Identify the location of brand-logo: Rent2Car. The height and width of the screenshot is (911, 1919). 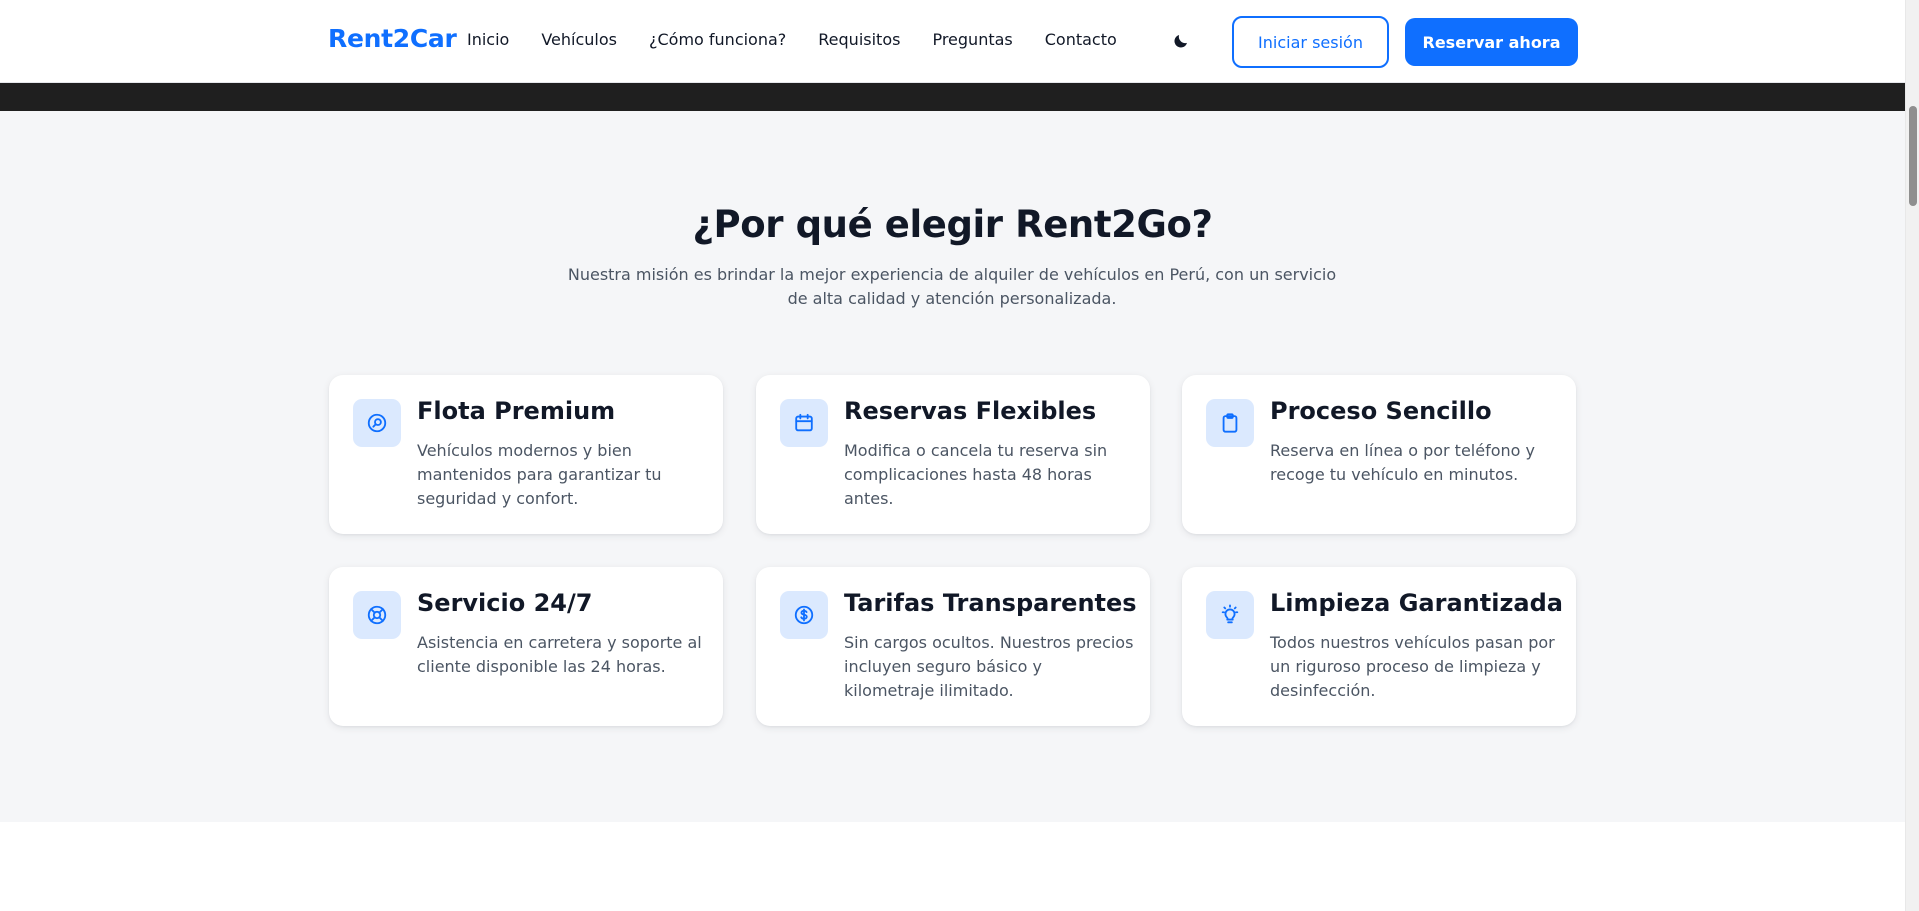
(392, 38).